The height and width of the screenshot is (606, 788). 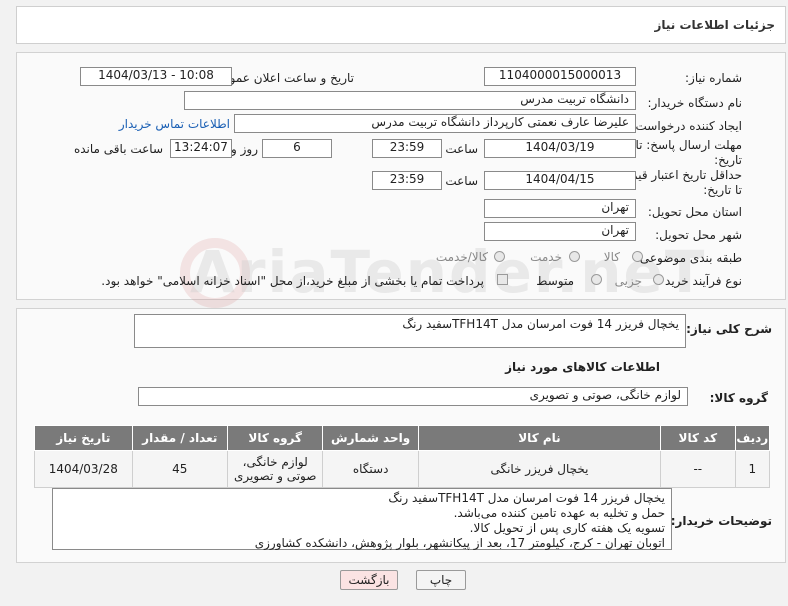 I want to click on contact-info-link: اطلاعات تماس خریدار, so click(x=174, y=124).